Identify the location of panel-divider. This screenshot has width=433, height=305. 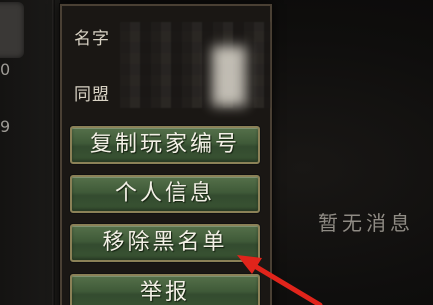
(53, 152).